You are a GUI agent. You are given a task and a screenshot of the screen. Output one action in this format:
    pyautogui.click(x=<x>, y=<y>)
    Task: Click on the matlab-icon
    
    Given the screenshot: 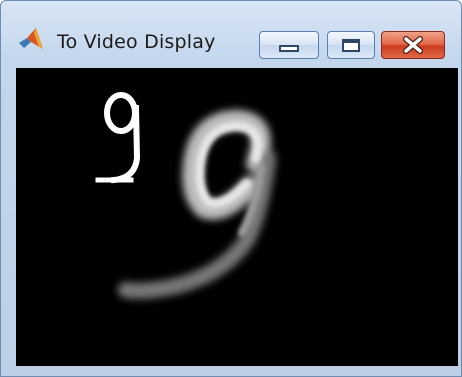 What is the action you would take?
    pyautogui.click(x=31, y=40)
    